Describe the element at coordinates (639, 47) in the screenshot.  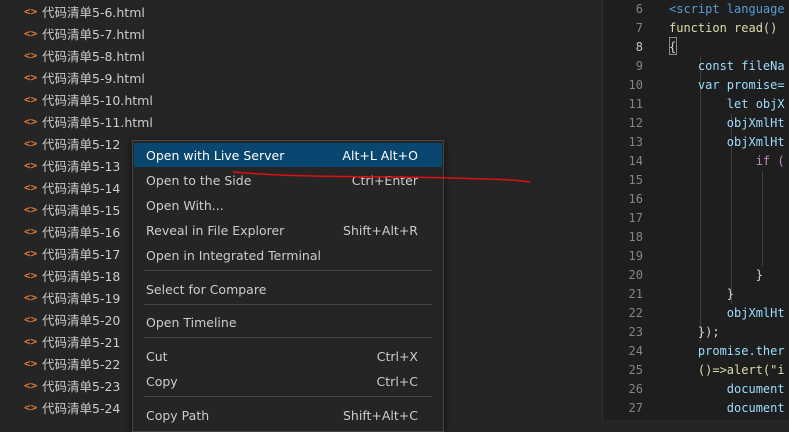
I see `line-number: 8` at that location.